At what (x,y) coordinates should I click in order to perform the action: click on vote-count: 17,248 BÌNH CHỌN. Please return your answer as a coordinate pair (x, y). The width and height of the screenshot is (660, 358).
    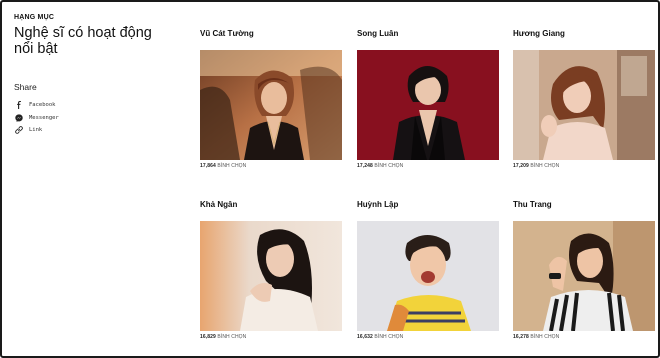
    Looking at the image, I should click on (428, 166).